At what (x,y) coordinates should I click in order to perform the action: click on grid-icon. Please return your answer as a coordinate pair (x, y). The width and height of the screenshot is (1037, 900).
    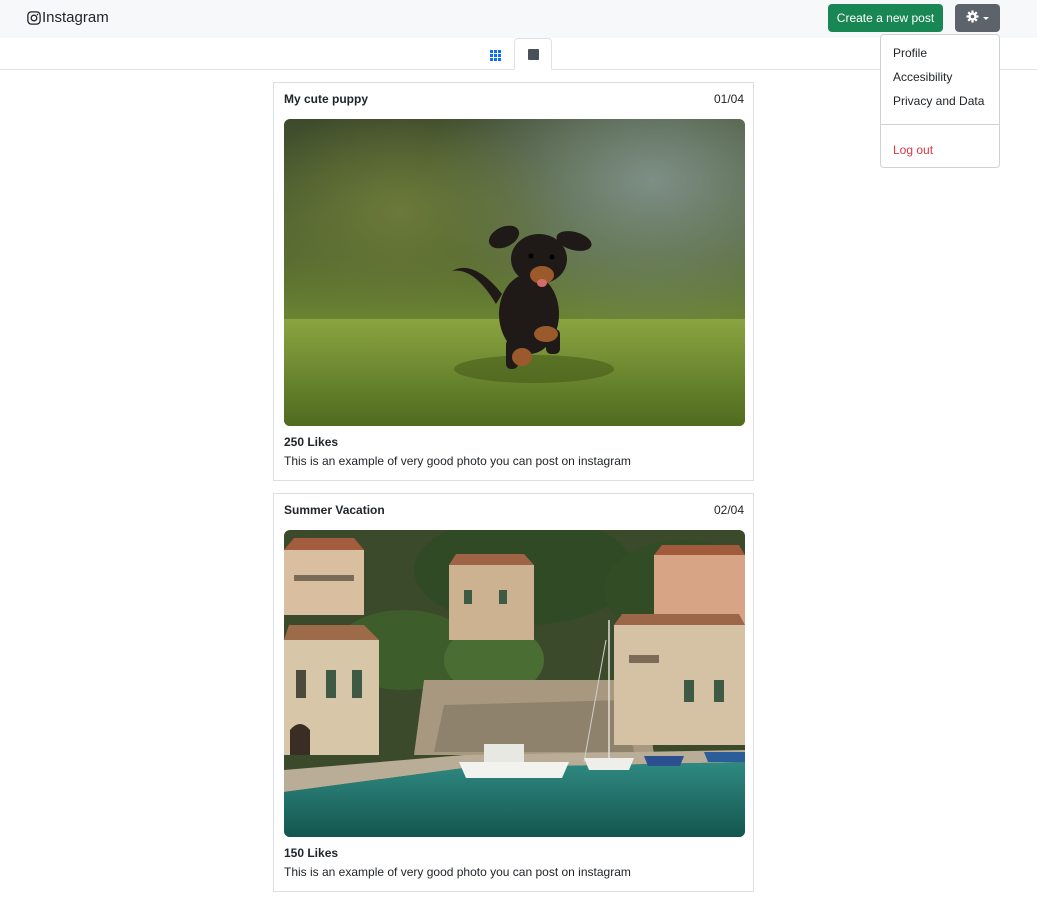
    Looking at the image, I should click on (495, 57).